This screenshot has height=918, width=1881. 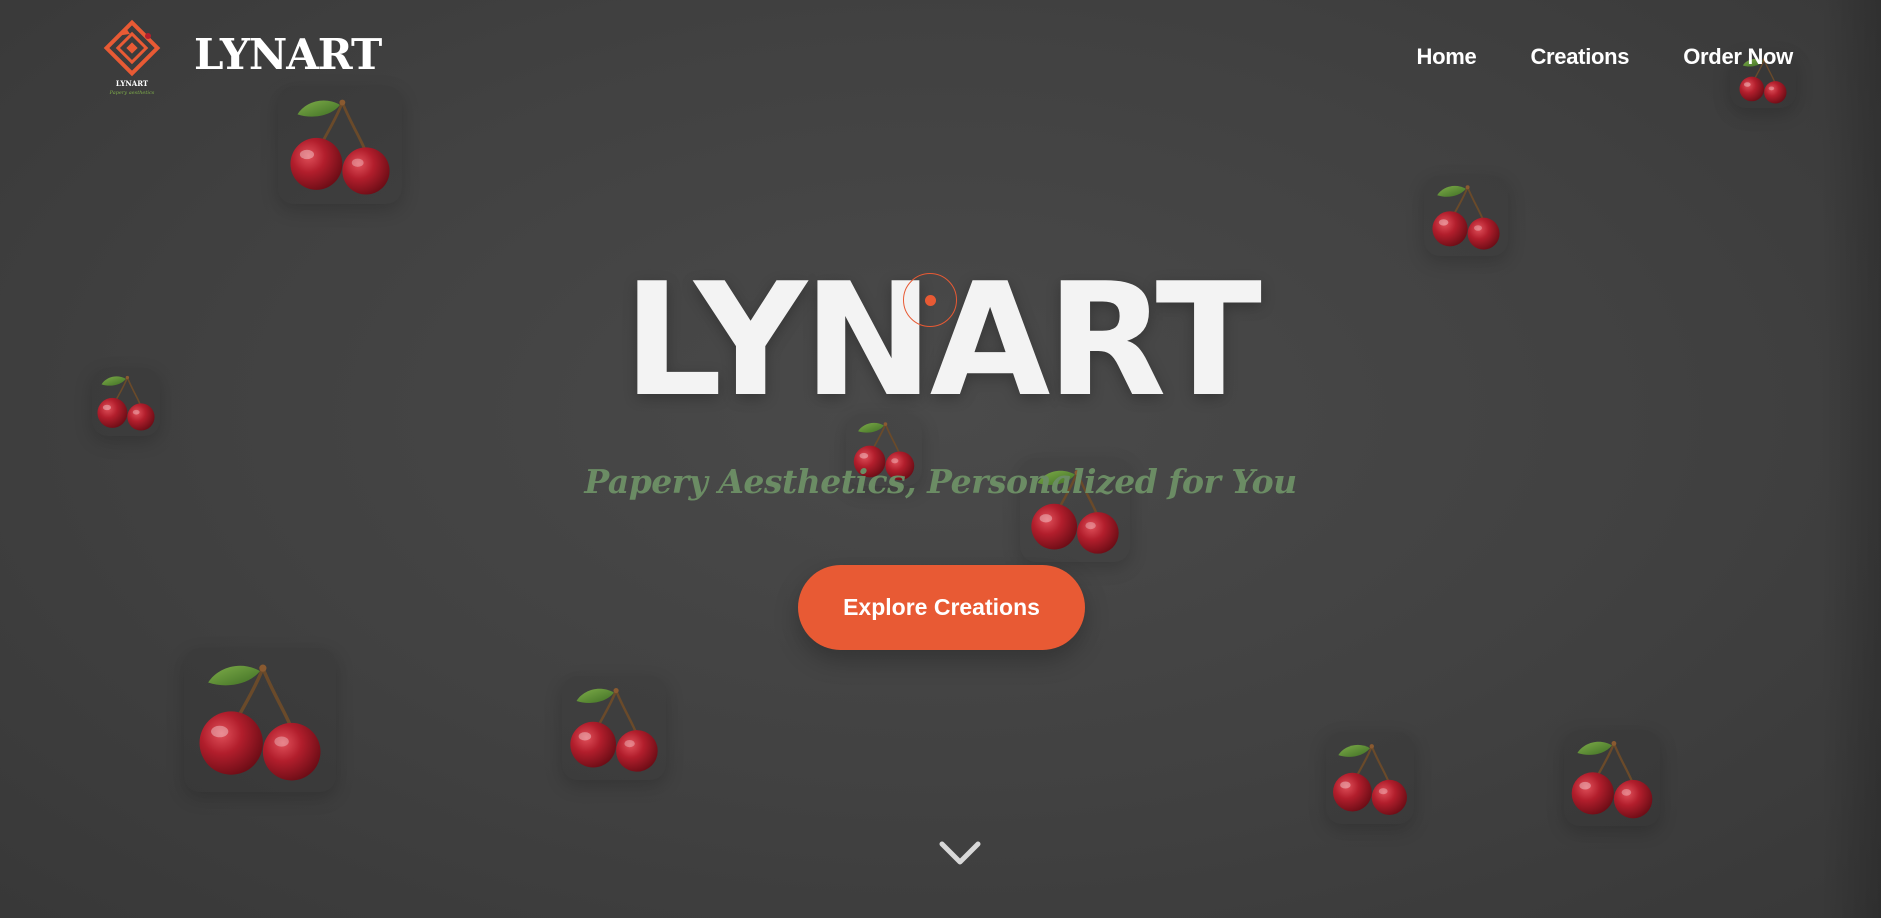 I want to click on custom-cursor-dot, so click(x=930, y=300).